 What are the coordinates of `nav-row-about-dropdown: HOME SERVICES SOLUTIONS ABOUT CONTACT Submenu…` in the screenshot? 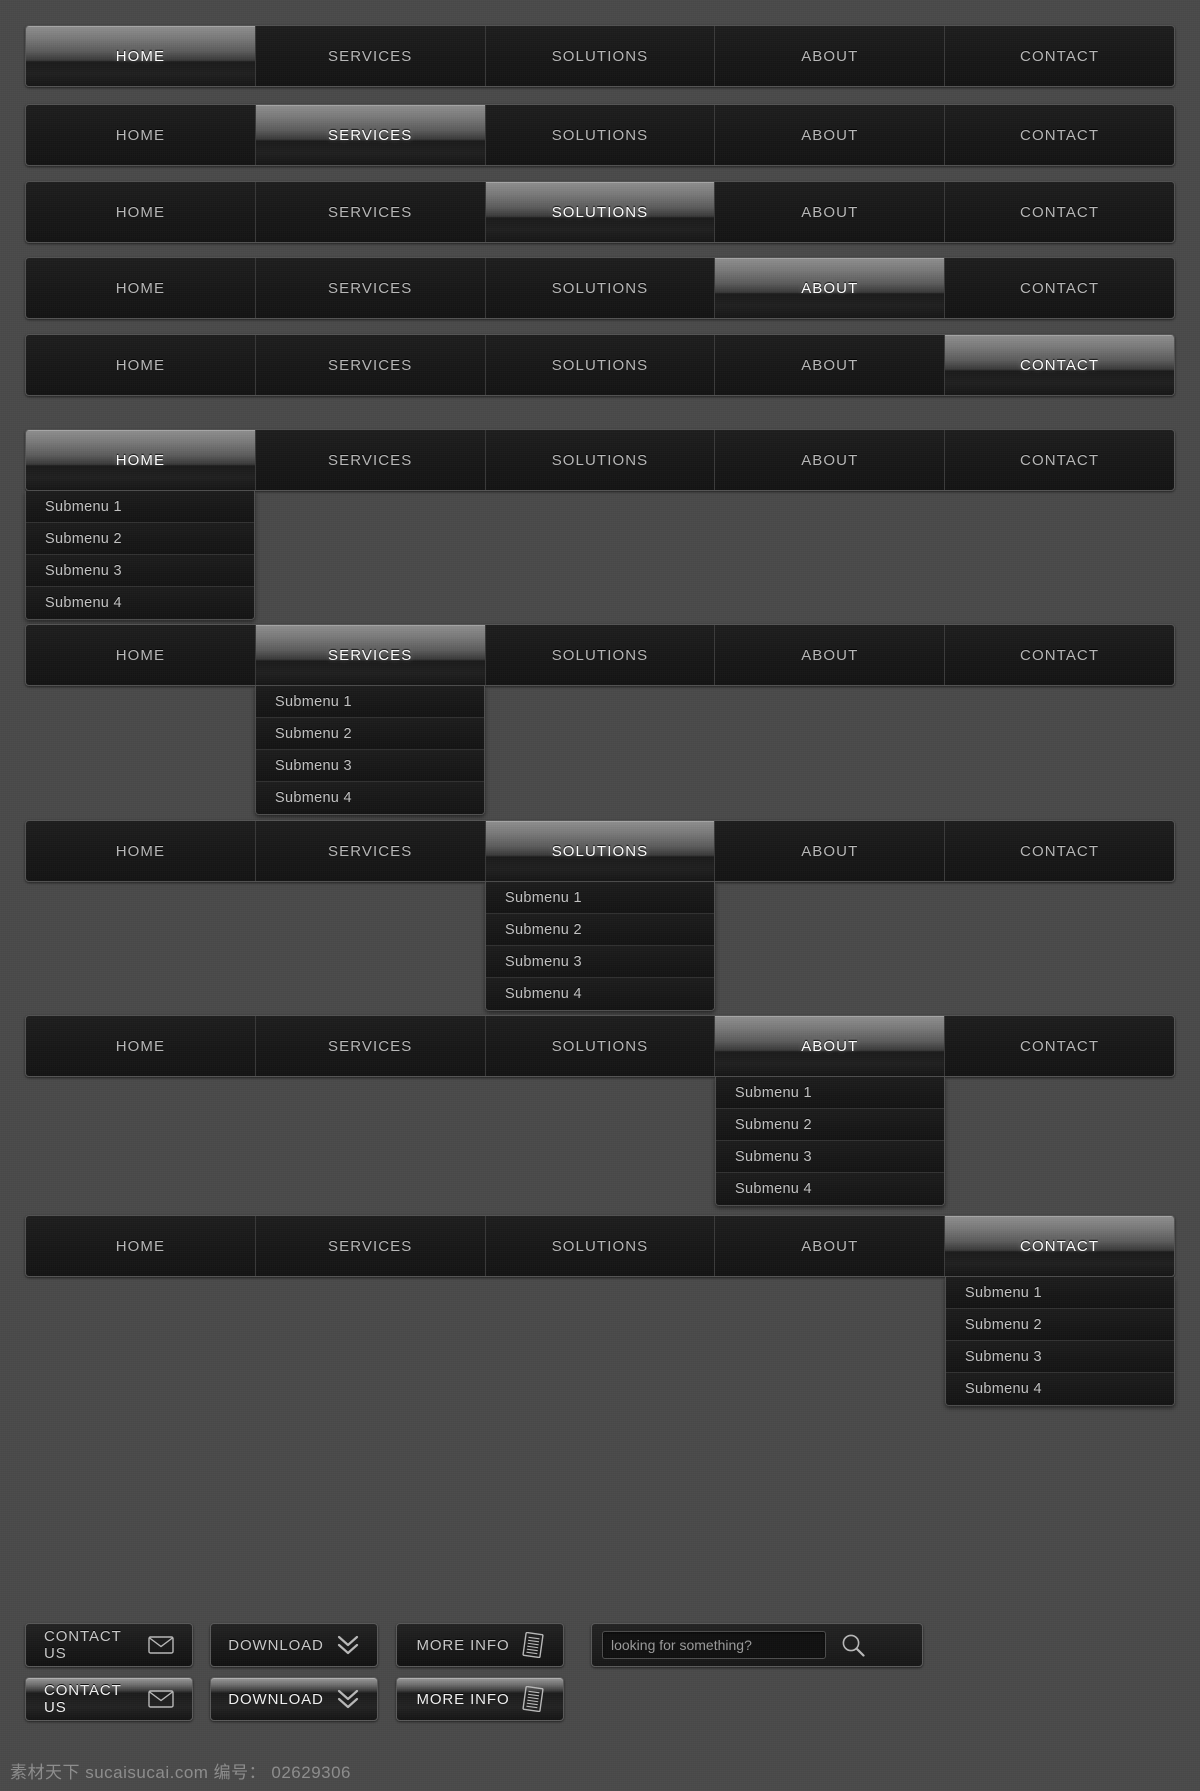 It's located at (600, 1110).